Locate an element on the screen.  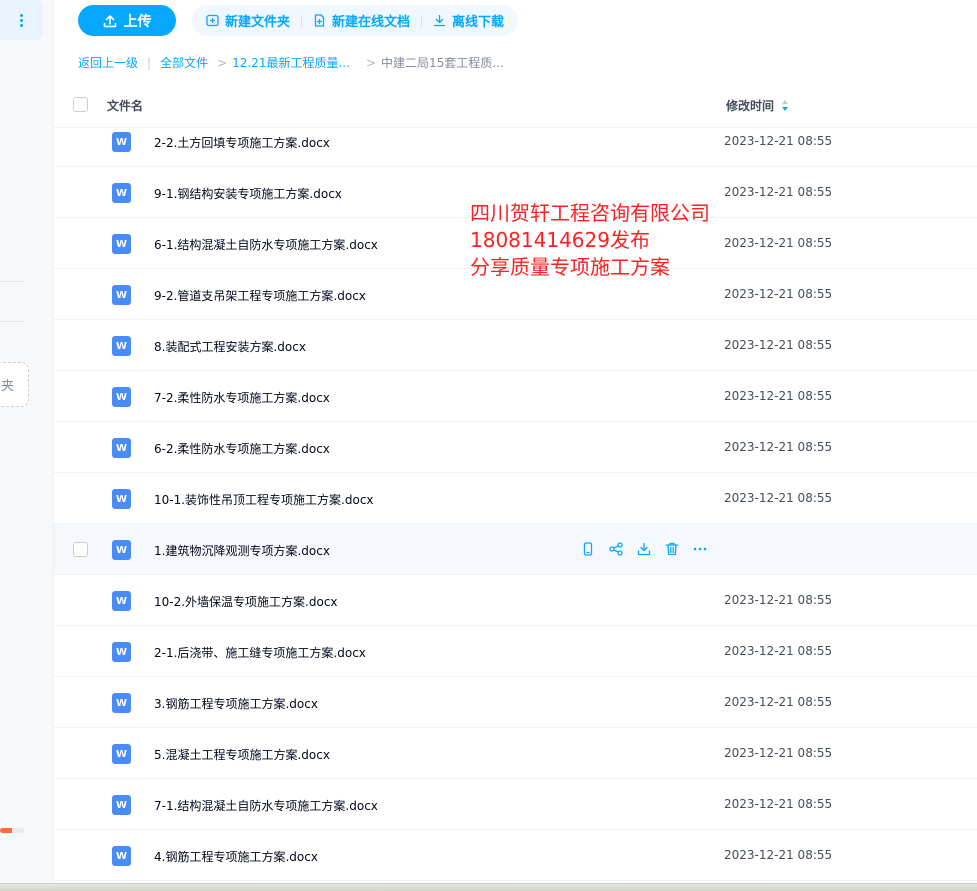
column-header-modified-time: 修改时间 is located at coordinates (757, 105).